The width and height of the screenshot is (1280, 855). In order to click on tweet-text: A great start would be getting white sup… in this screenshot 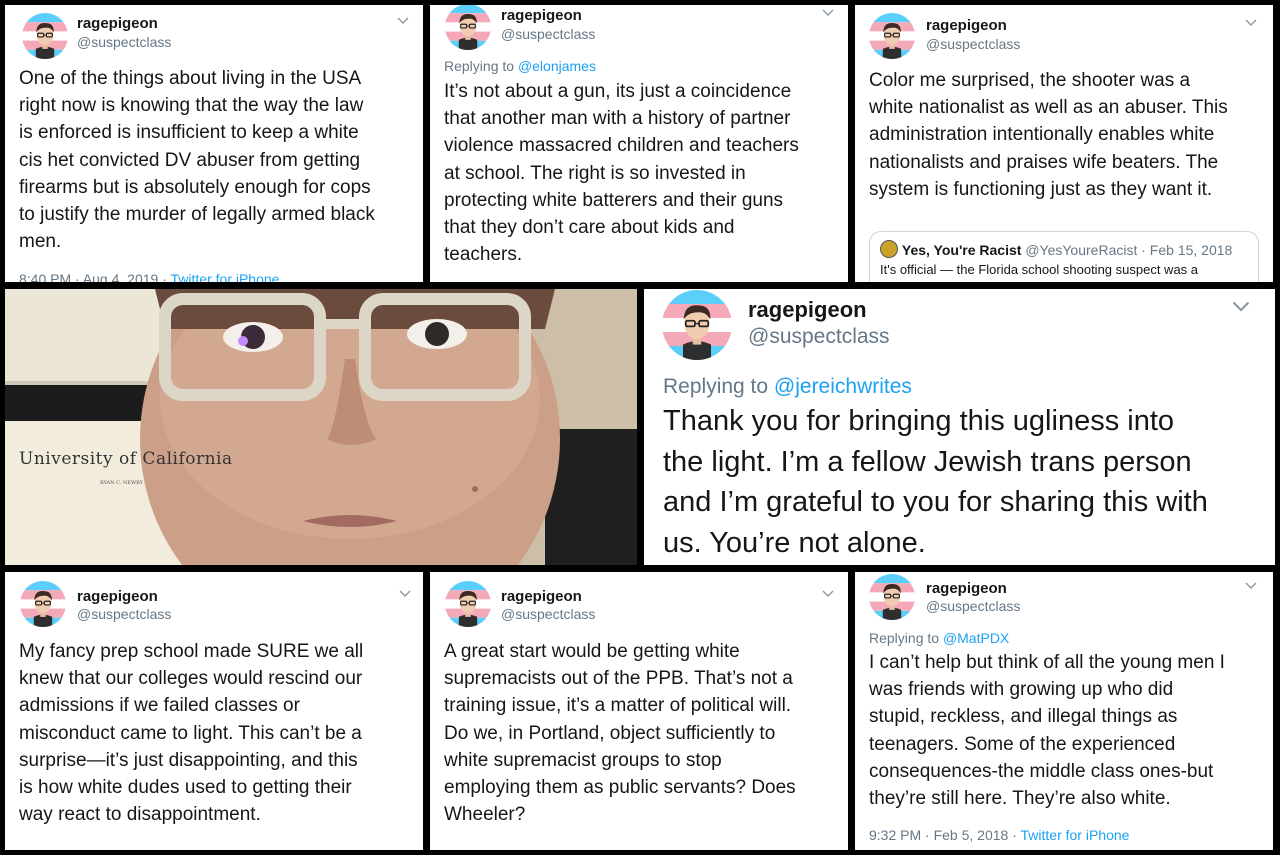, I will do `click(620, 733)`.